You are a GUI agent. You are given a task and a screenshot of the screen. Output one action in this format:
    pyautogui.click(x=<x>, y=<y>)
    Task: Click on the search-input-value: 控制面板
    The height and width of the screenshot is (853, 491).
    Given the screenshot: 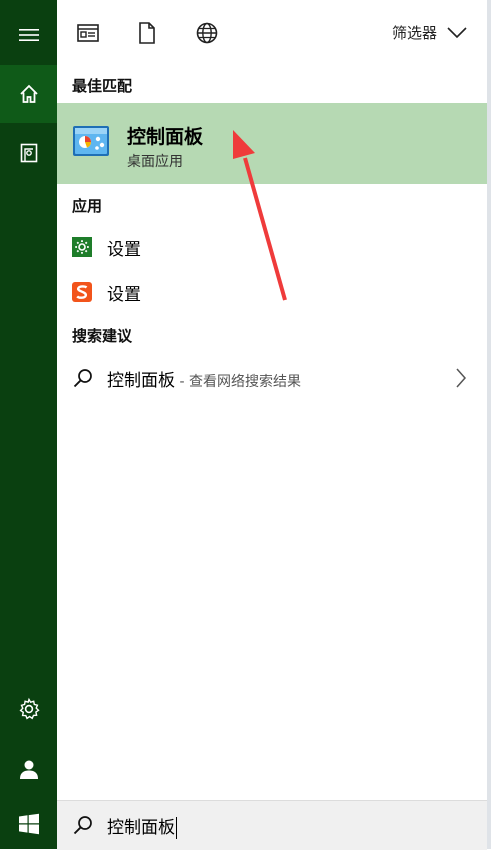 What is the action you would take?
    pyautogui.click(x=141, y=828)
    